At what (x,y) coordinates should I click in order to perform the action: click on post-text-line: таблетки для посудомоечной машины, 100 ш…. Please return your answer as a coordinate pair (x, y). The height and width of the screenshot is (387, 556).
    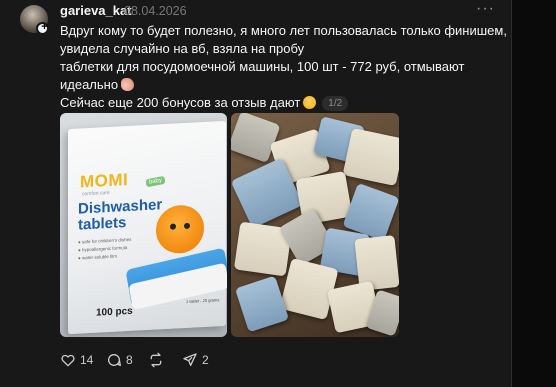
    Looking at the image, I should click on (262, 66).